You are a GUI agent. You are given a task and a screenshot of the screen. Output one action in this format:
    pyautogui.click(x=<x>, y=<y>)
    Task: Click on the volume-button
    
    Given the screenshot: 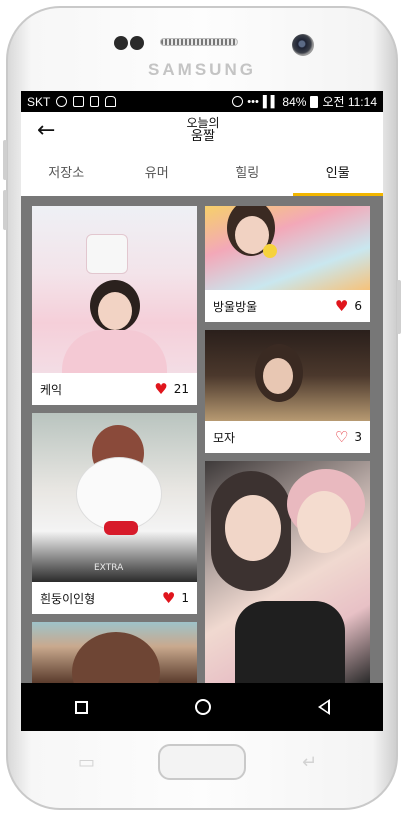 What is the action you would take?
    pyautogui.click(x=5, y=160)
    